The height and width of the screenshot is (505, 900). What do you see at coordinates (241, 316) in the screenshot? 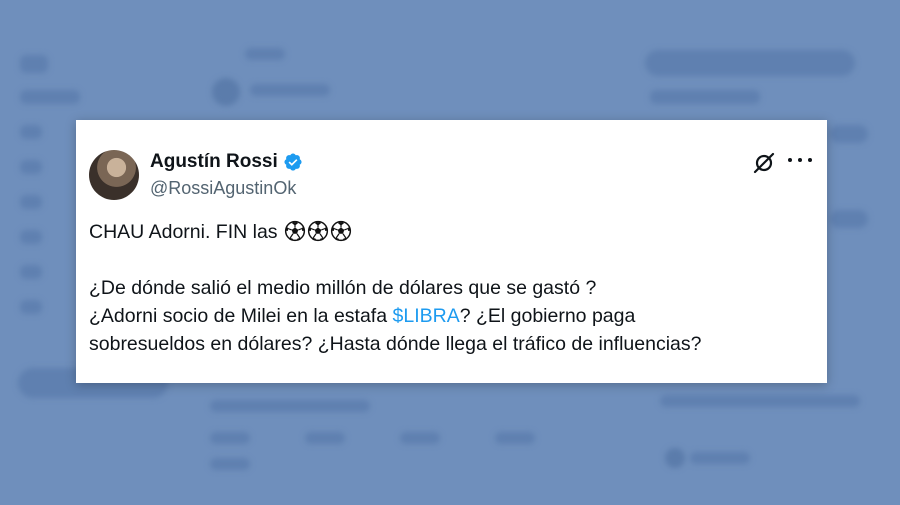
I see `tweet-text-segment: ¿Adorni socio de Milei en la estafa` at bounding box center [241, 316].